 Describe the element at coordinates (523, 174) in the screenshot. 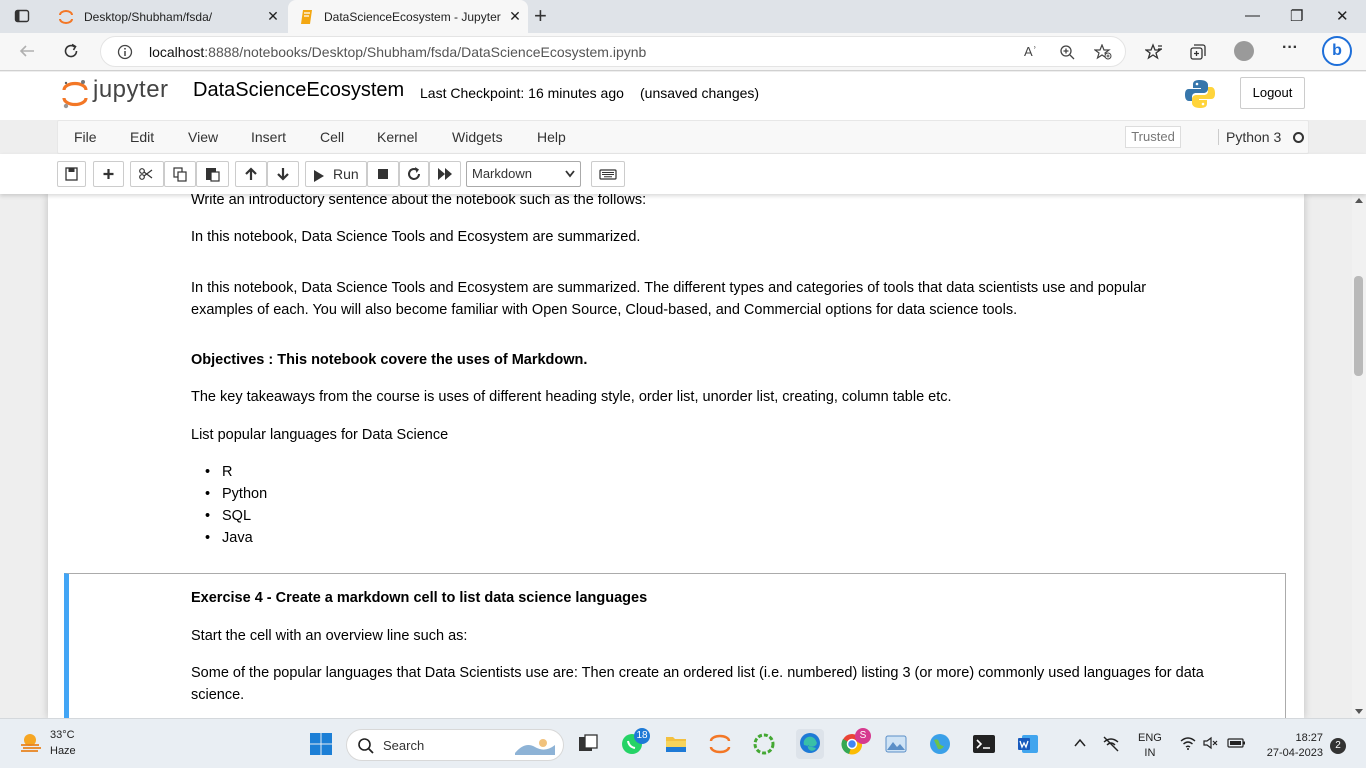

I see `cell-type-select: Markdown` at that location.